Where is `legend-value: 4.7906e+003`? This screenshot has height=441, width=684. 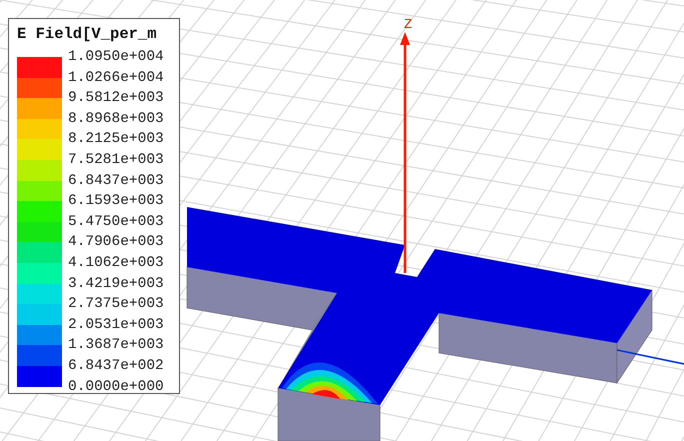
legend-value: 4.7906e+003 is located at coordinates (116, 242).